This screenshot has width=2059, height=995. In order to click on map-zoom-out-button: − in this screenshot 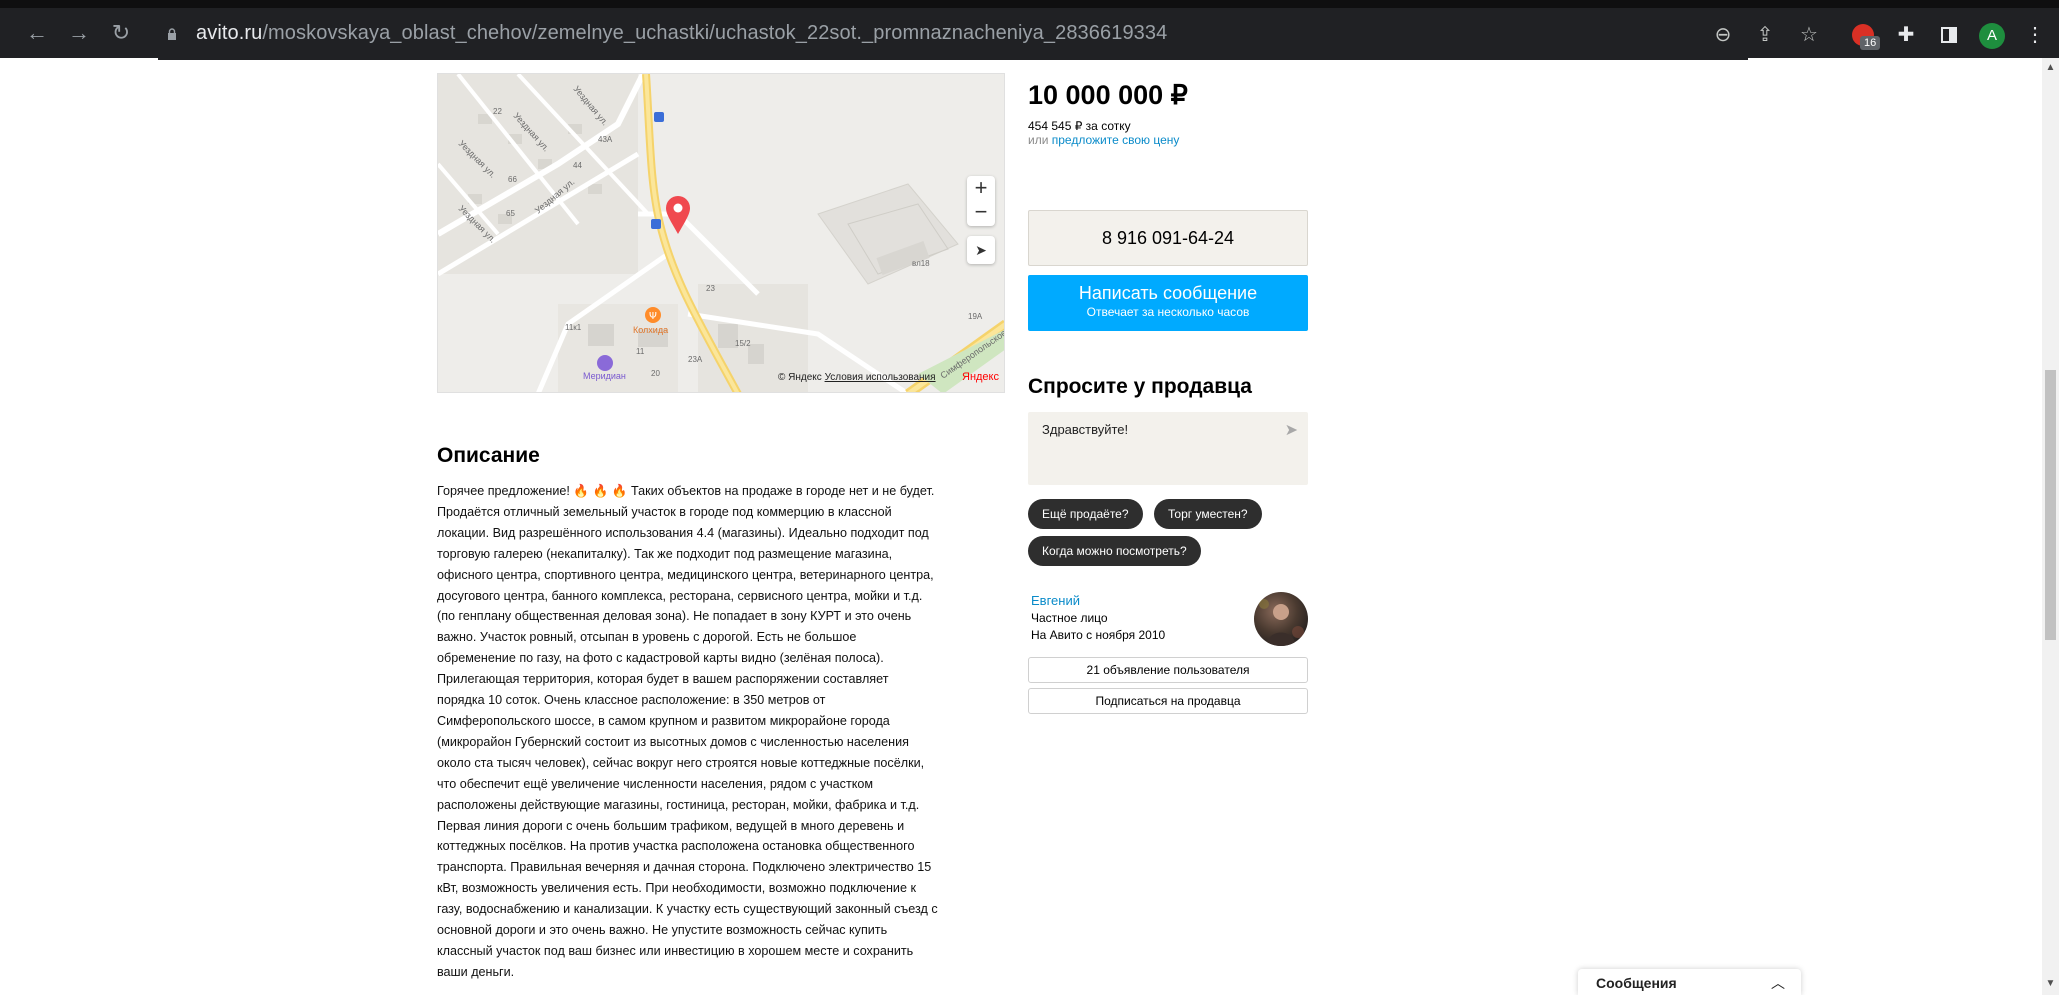, I will do `click(981, 212)`.